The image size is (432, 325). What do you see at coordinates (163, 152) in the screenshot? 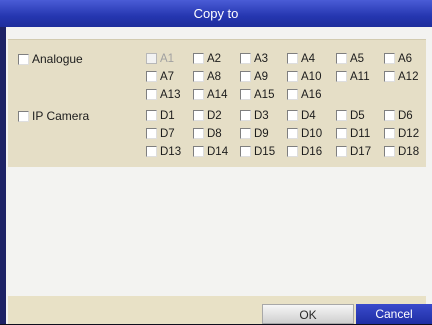
I see `channel-checkbox-d13: D13` at bounding box center [163, 152].